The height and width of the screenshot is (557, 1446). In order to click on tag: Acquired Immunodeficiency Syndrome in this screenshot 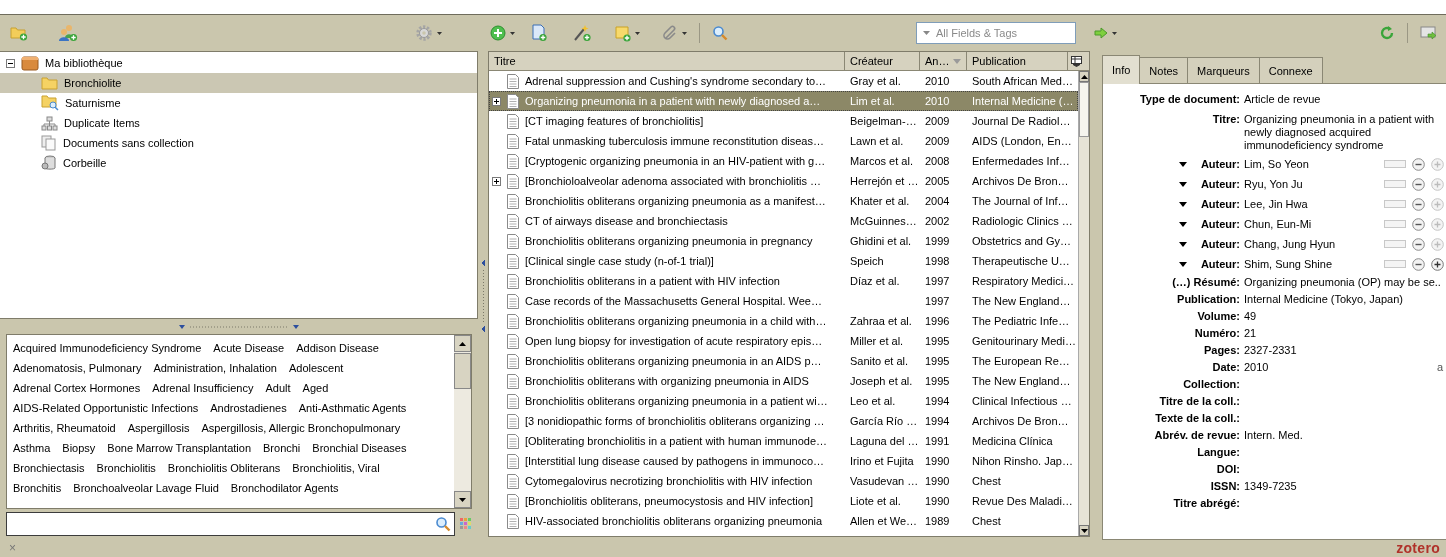, I will do `click(107, 348)`.